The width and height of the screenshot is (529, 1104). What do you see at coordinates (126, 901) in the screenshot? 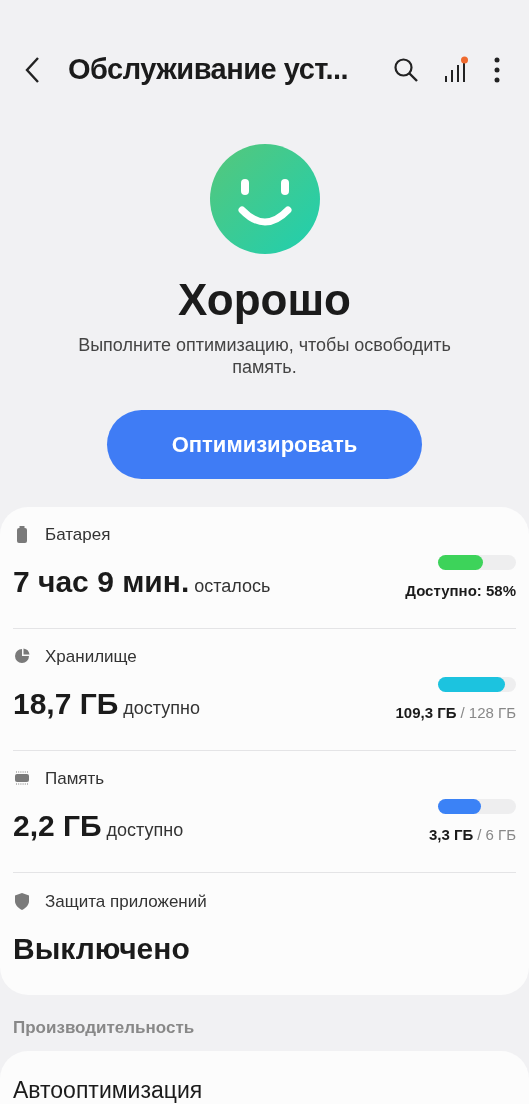
I see `item-label: Защита приложений` at bounding box center [126, 901].